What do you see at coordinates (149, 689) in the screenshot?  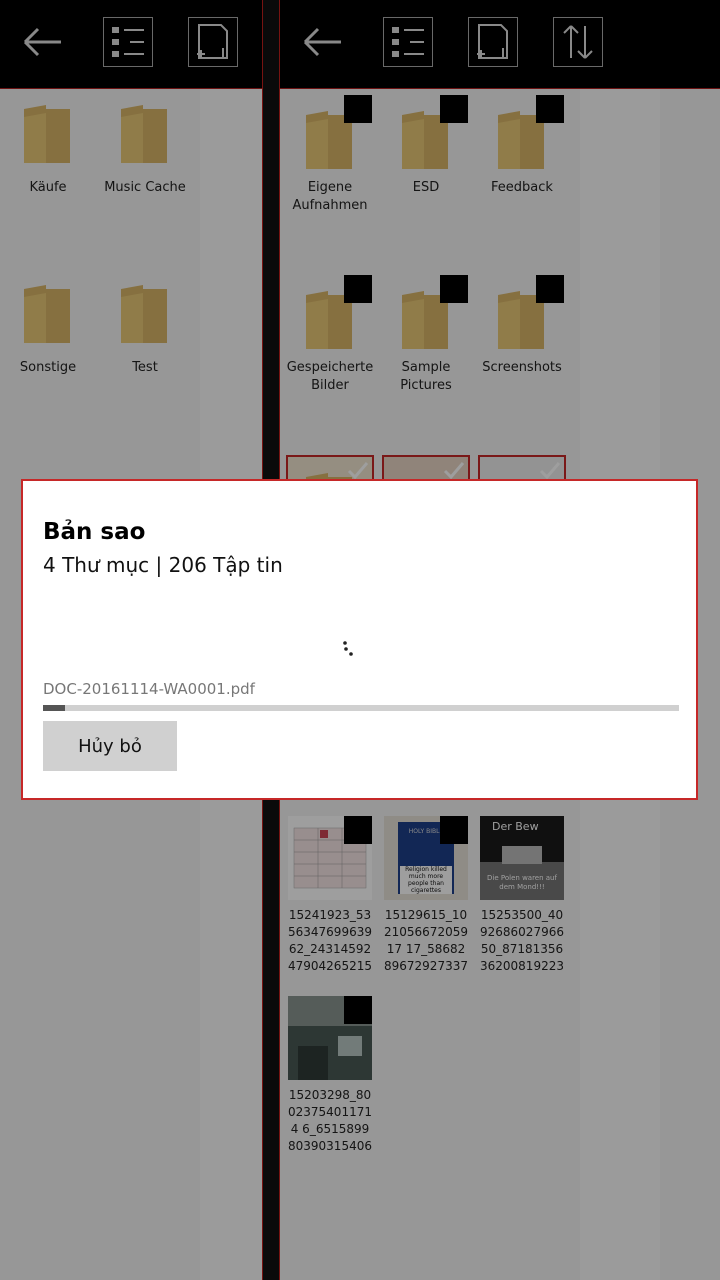 I see `current-file-name: DOC-20161114-WA0001.pdf` at bounding box center [149, 689].